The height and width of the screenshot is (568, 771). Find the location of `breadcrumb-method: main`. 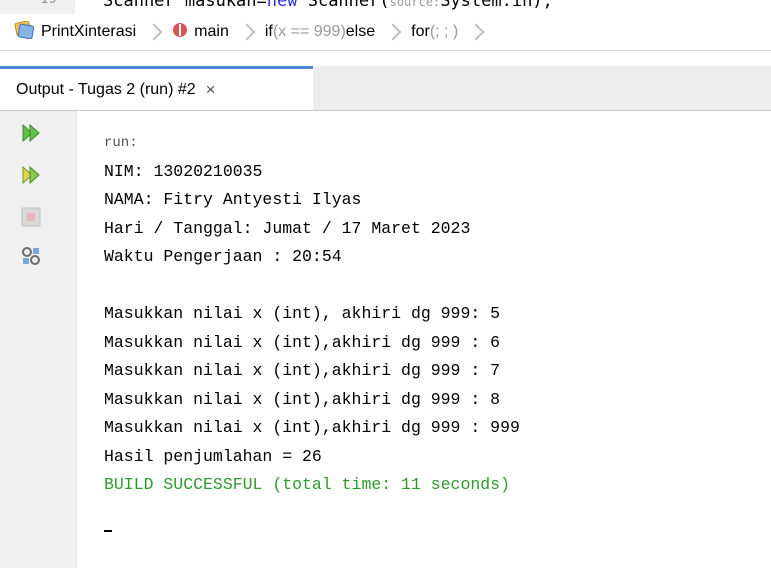

breadcrumb-method: main is located at coordinates (200, 32).